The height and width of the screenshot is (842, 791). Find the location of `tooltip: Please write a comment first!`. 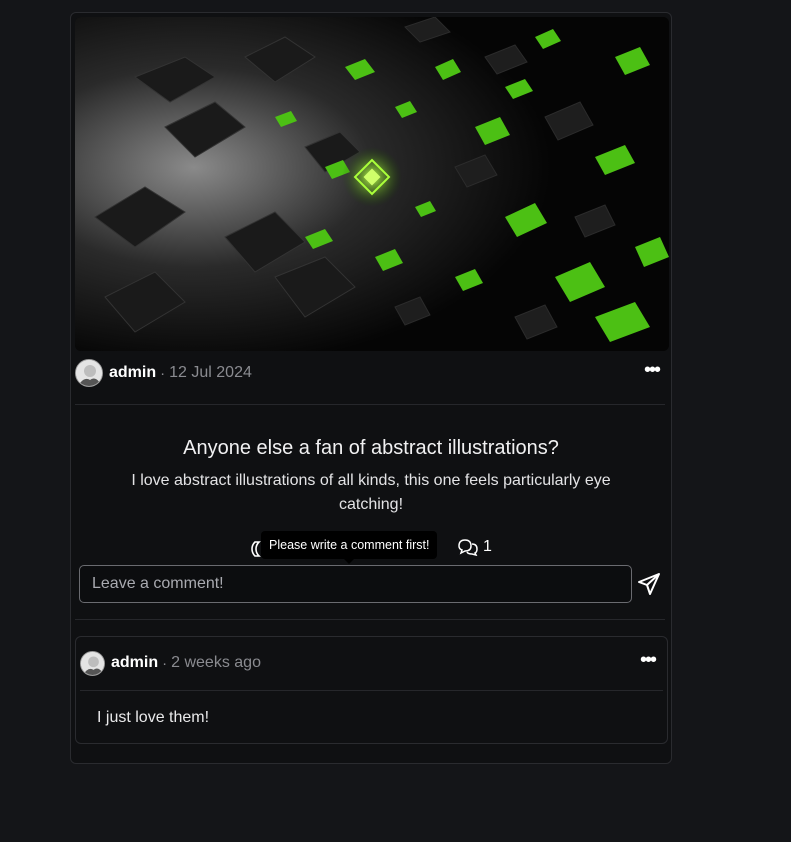

tooltip: Please write a comment first! is located at coordinates (349, 547).